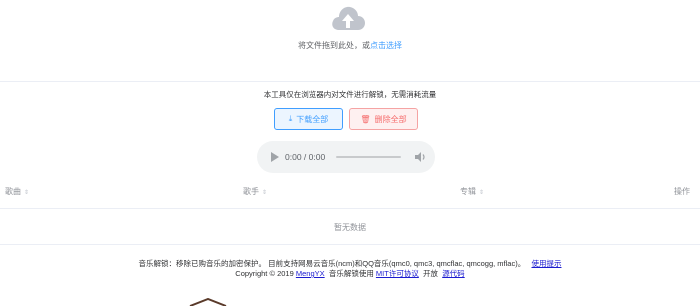  What do you see at coordinates (275, 157) in the screenshot?
I see `play-icon` at bounding box center [275, 157].